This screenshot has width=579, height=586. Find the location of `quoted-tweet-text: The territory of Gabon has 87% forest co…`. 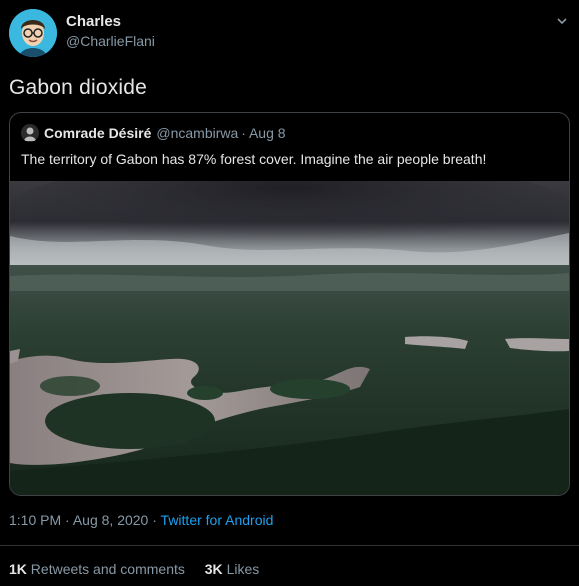

quoted-tweet-text: The territory of Gabon has 87% forest co… is located at coordinates (254, 159).